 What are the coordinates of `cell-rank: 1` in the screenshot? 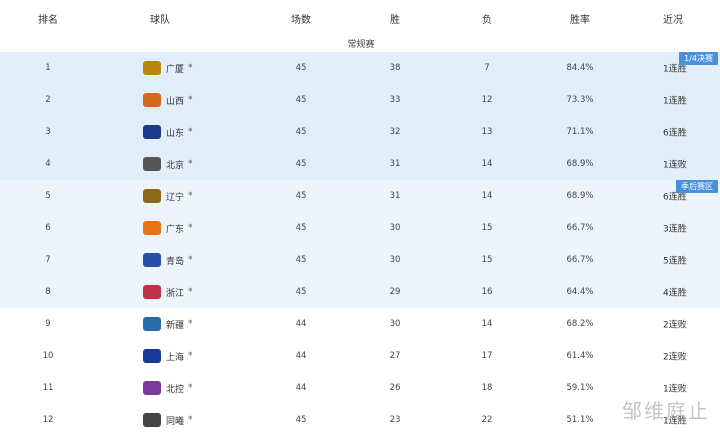 It's located at (48, 68).